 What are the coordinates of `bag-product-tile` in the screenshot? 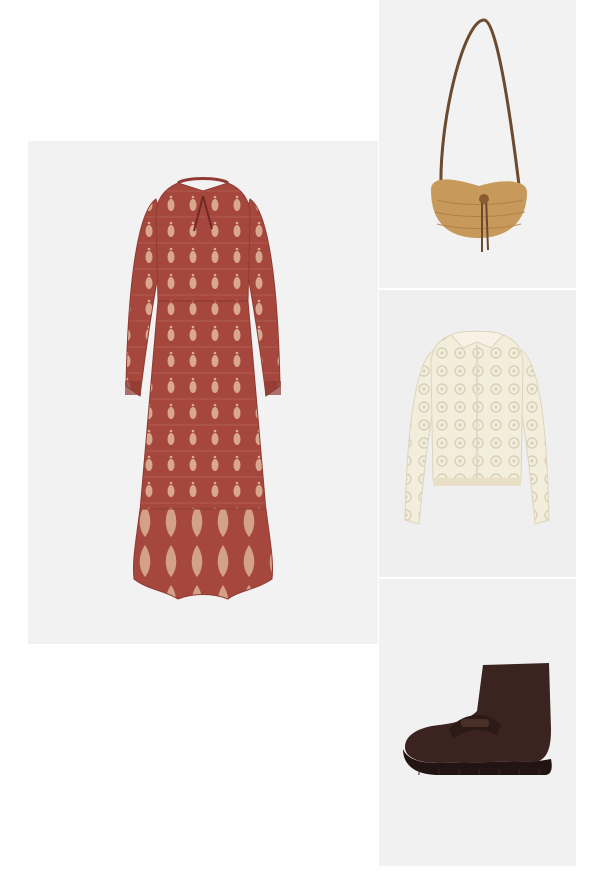 It's located at (477, 144).